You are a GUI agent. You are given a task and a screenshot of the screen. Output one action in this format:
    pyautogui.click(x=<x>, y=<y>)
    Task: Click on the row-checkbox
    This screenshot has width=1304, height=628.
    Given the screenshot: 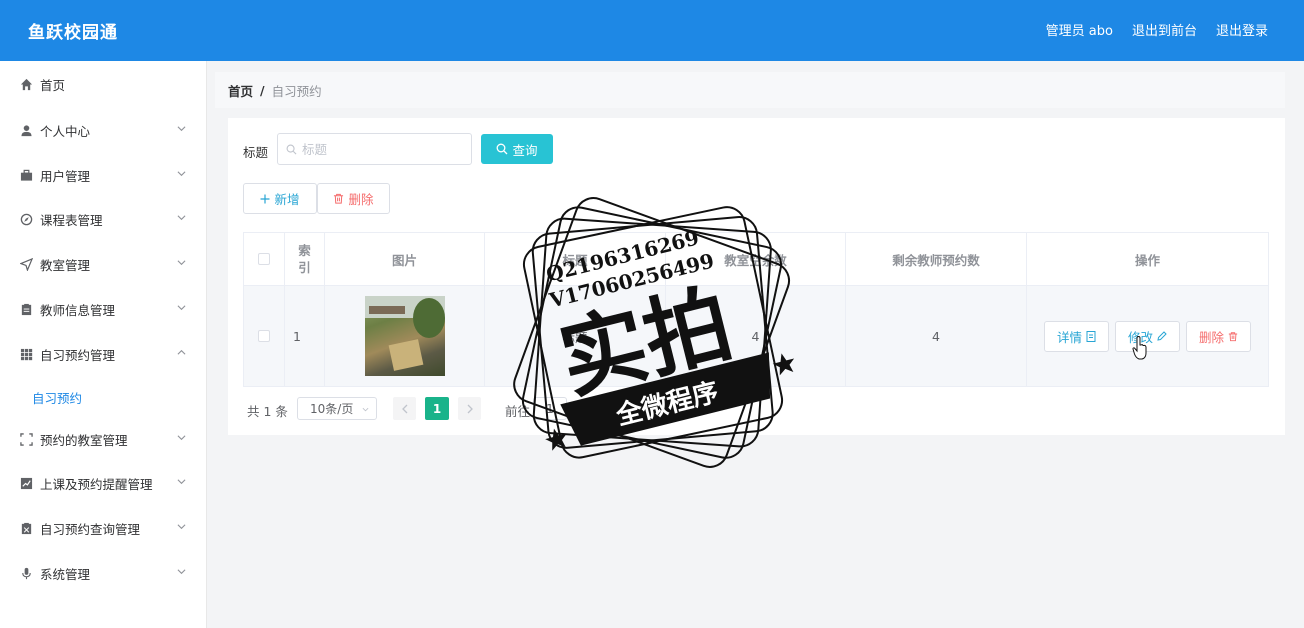 What is the action you would take?
    pyautogui.click(x=264, y=336)
    